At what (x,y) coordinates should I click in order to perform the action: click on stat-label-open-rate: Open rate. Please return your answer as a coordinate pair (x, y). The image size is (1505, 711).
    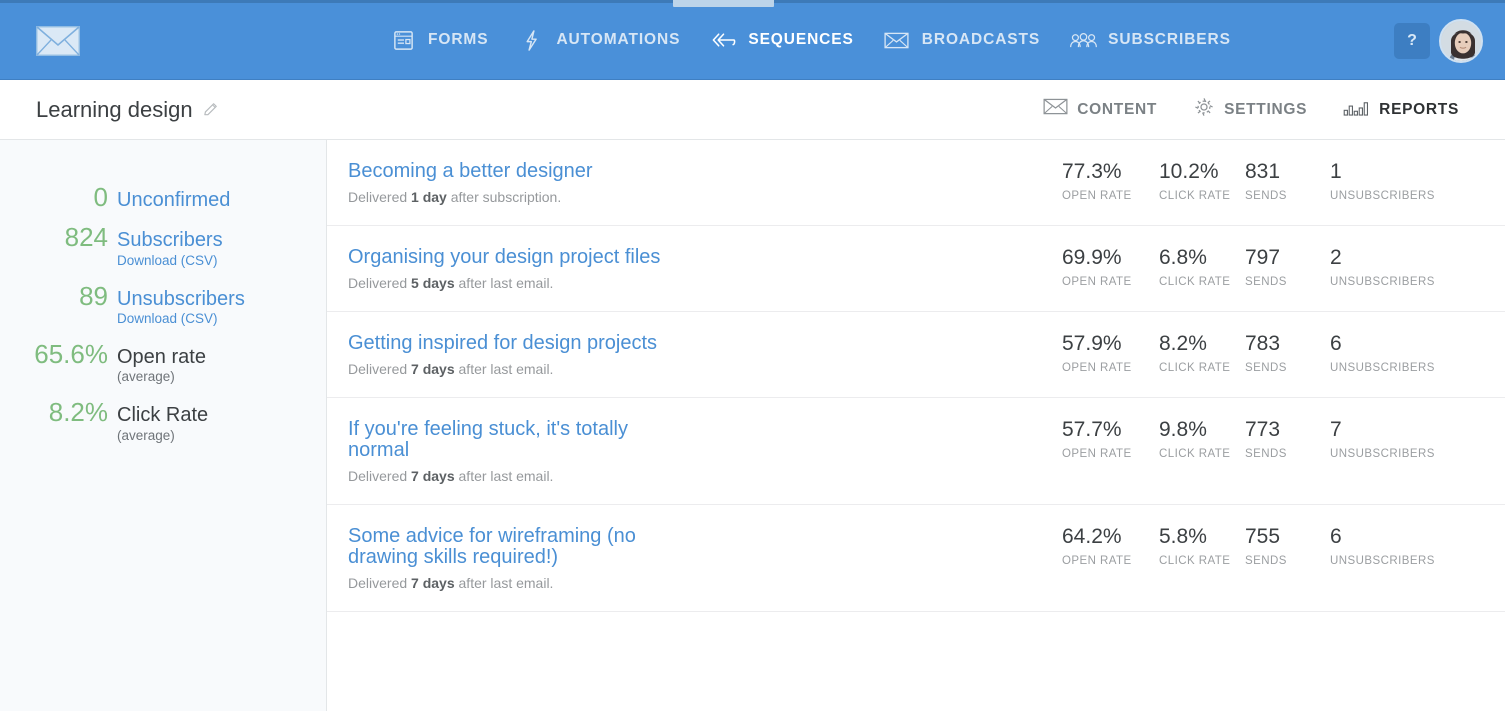
    Looking at the image, I should click on (161, 356).